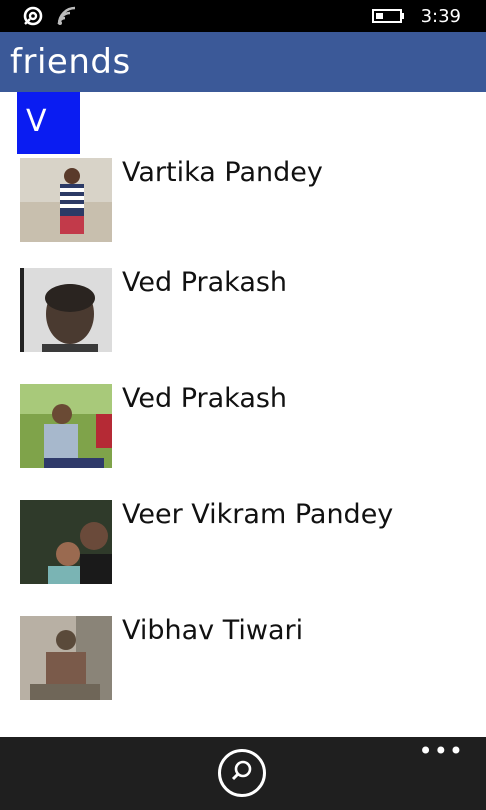 This screenshot has width=486, height=810. What do you see at coordinates (70, 62) in the screenshot?
I see `page-title: friends` at bounding box center [70, 62].